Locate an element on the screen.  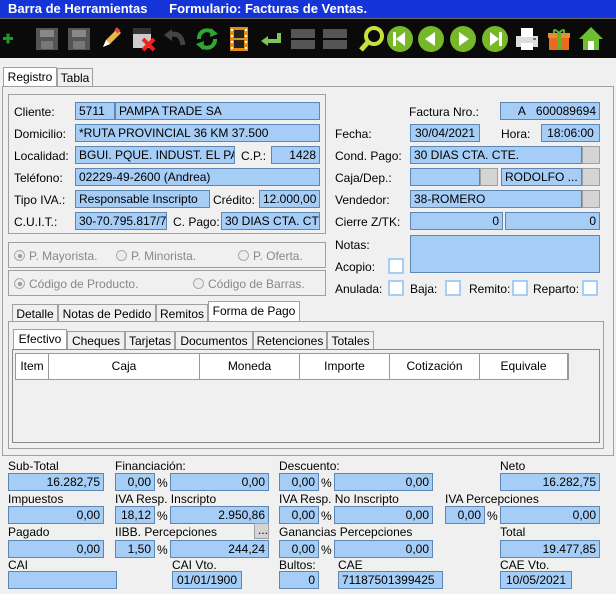
tab-documentos: Documentos is located at coordinates (214, 340).